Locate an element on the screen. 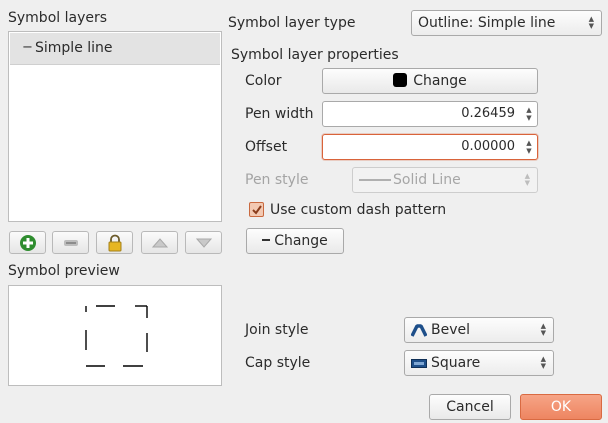 The width and height of the screenshot is (608, 423). ok-button: OK is located at coordinates (561, 407).